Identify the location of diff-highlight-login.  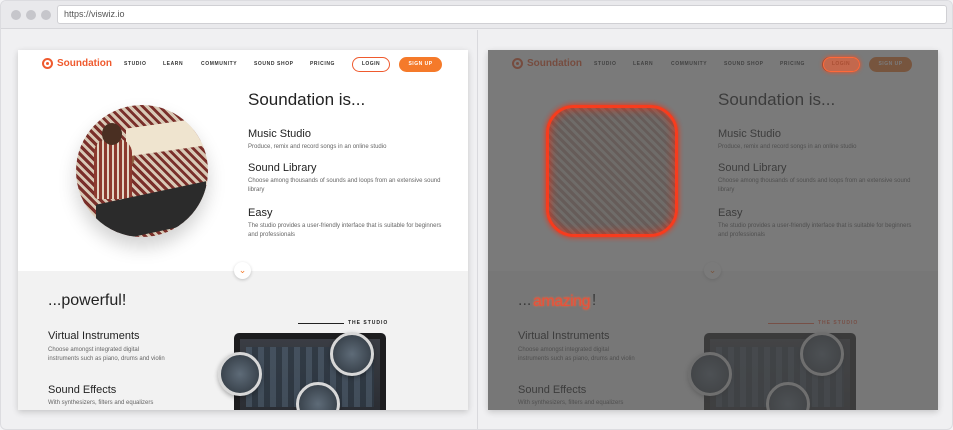
(841, 64).